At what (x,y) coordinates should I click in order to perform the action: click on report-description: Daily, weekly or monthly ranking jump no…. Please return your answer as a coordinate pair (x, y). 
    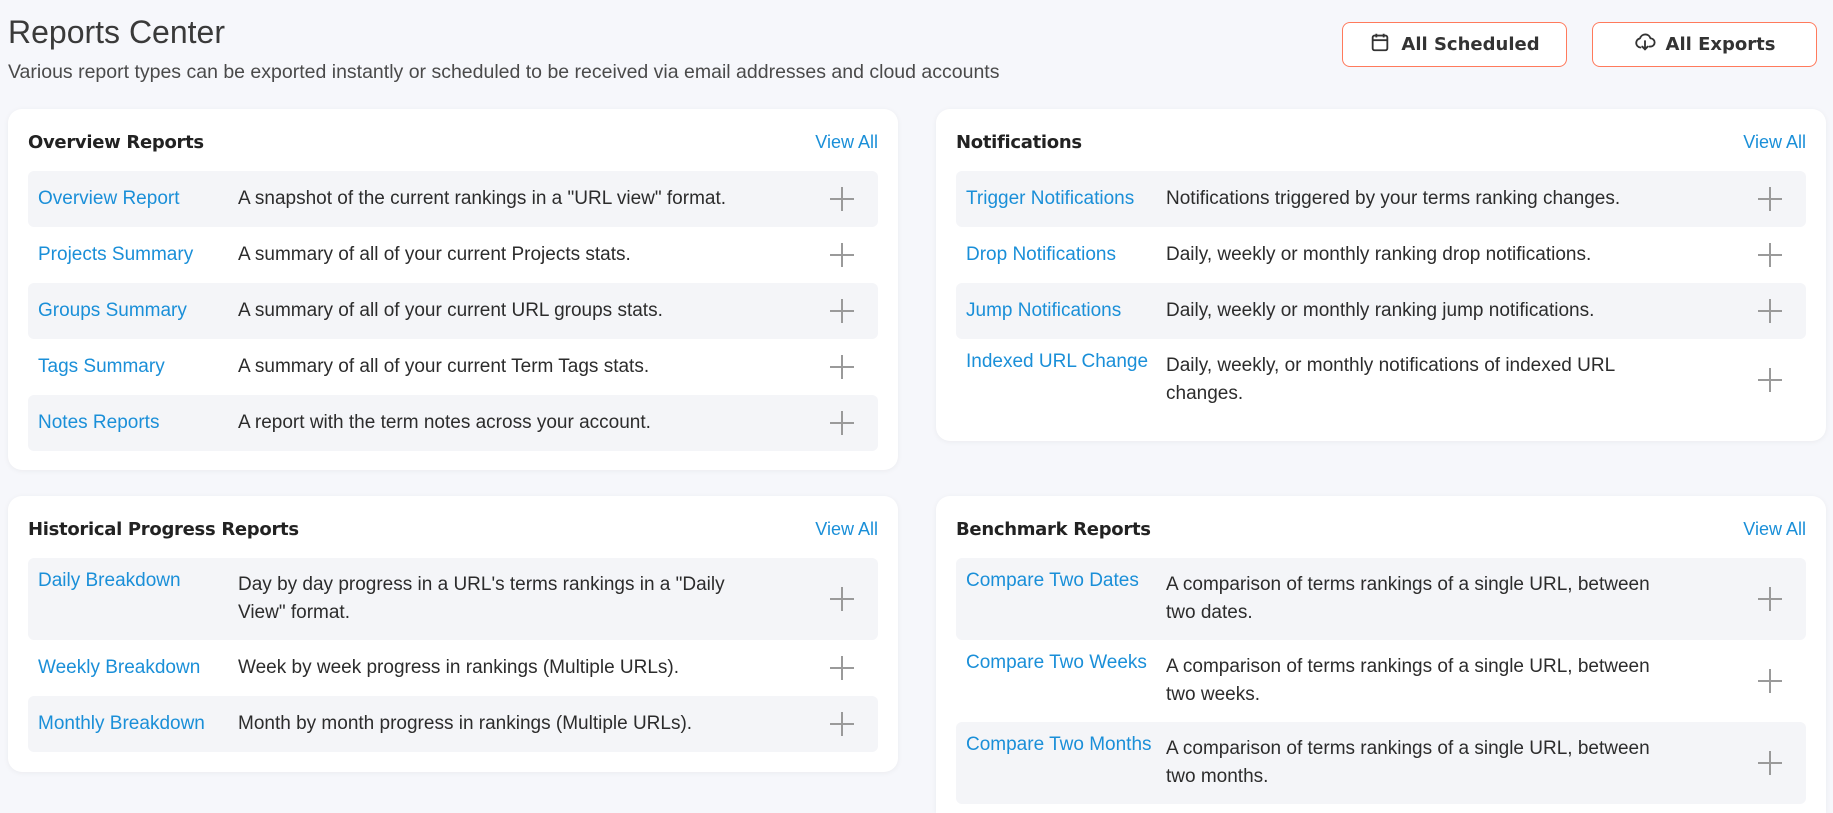
    Looking at the image, I should click on (1380, 310).